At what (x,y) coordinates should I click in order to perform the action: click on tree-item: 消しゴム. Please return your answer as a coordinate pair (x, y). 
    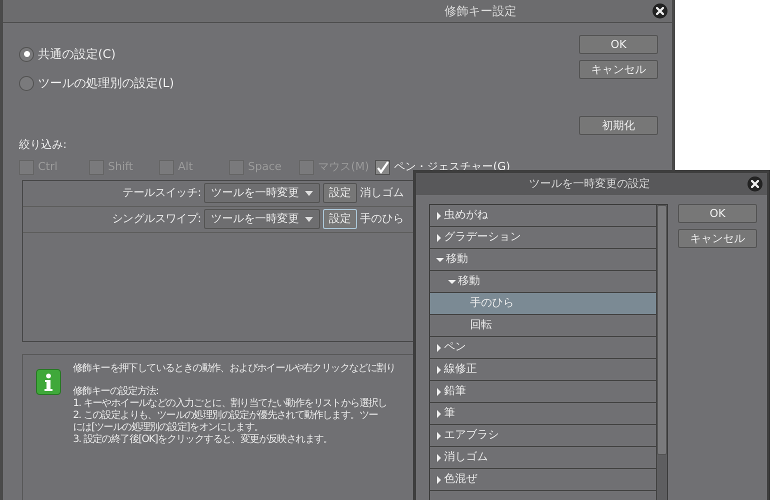
    Looking at the image, I should click on (543, 458).